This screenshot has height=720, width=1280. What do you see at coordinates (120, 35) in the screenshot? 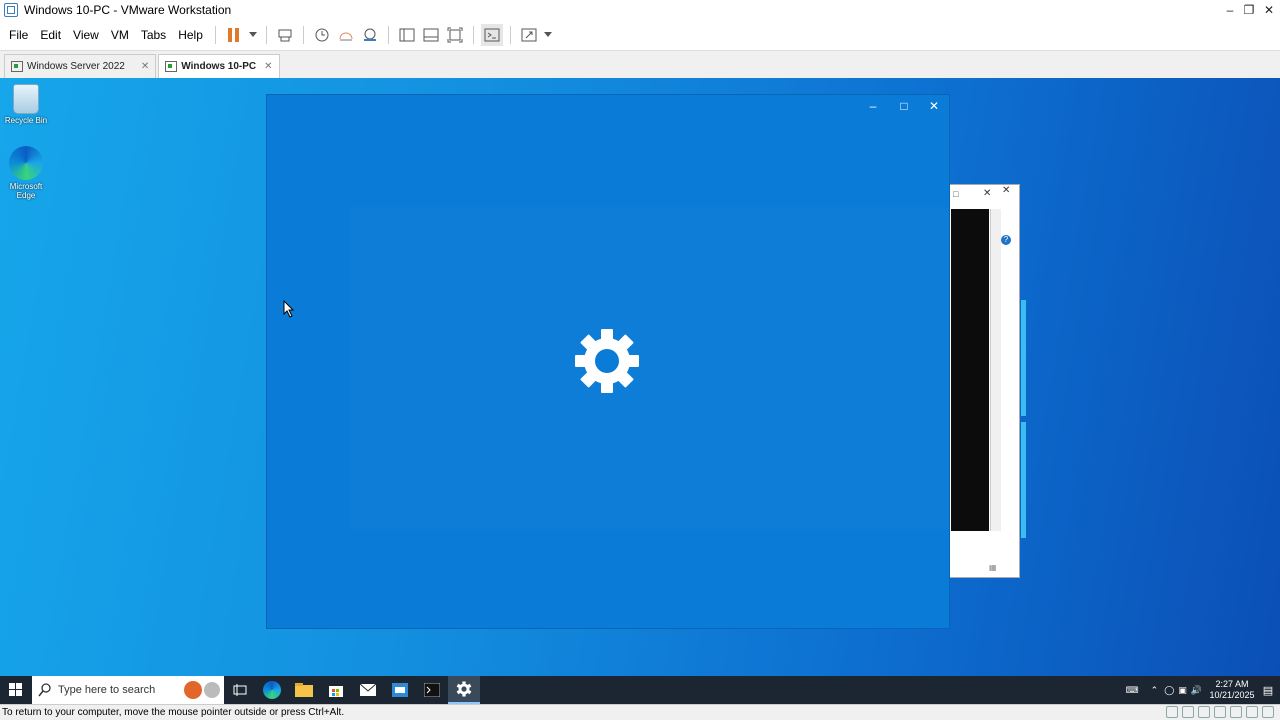
I see `menu-vm: VM` at bounding box center [120, 35].